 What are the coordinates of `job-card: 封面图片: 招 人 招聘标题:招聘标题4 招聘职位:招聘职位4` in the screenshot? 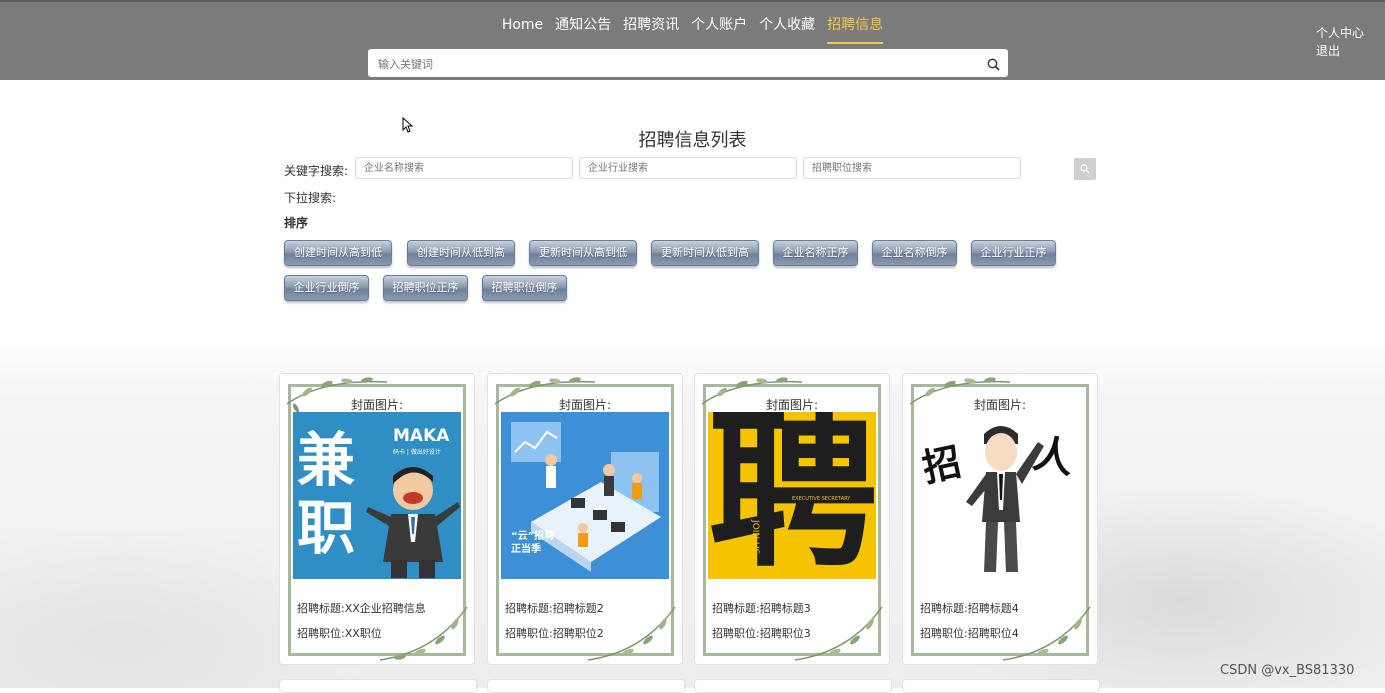 It's located at (1000, 519).